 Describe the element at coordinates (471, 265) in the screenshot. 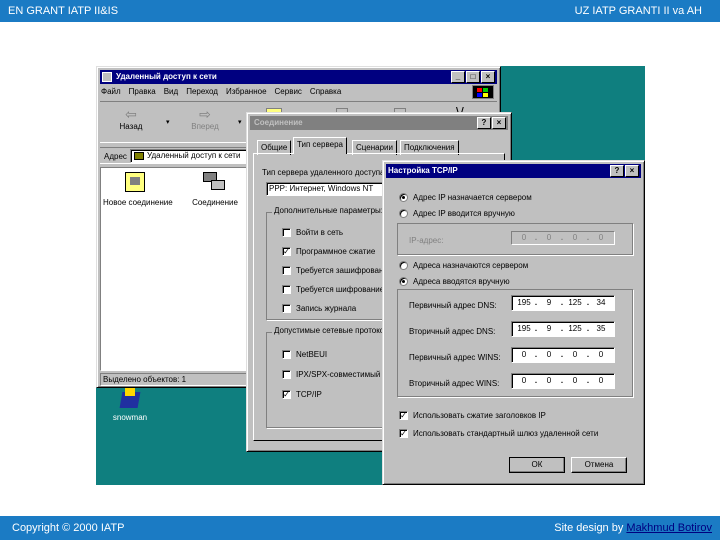

I see `dns-server-label: Адреса назначаются сервером` at that location.